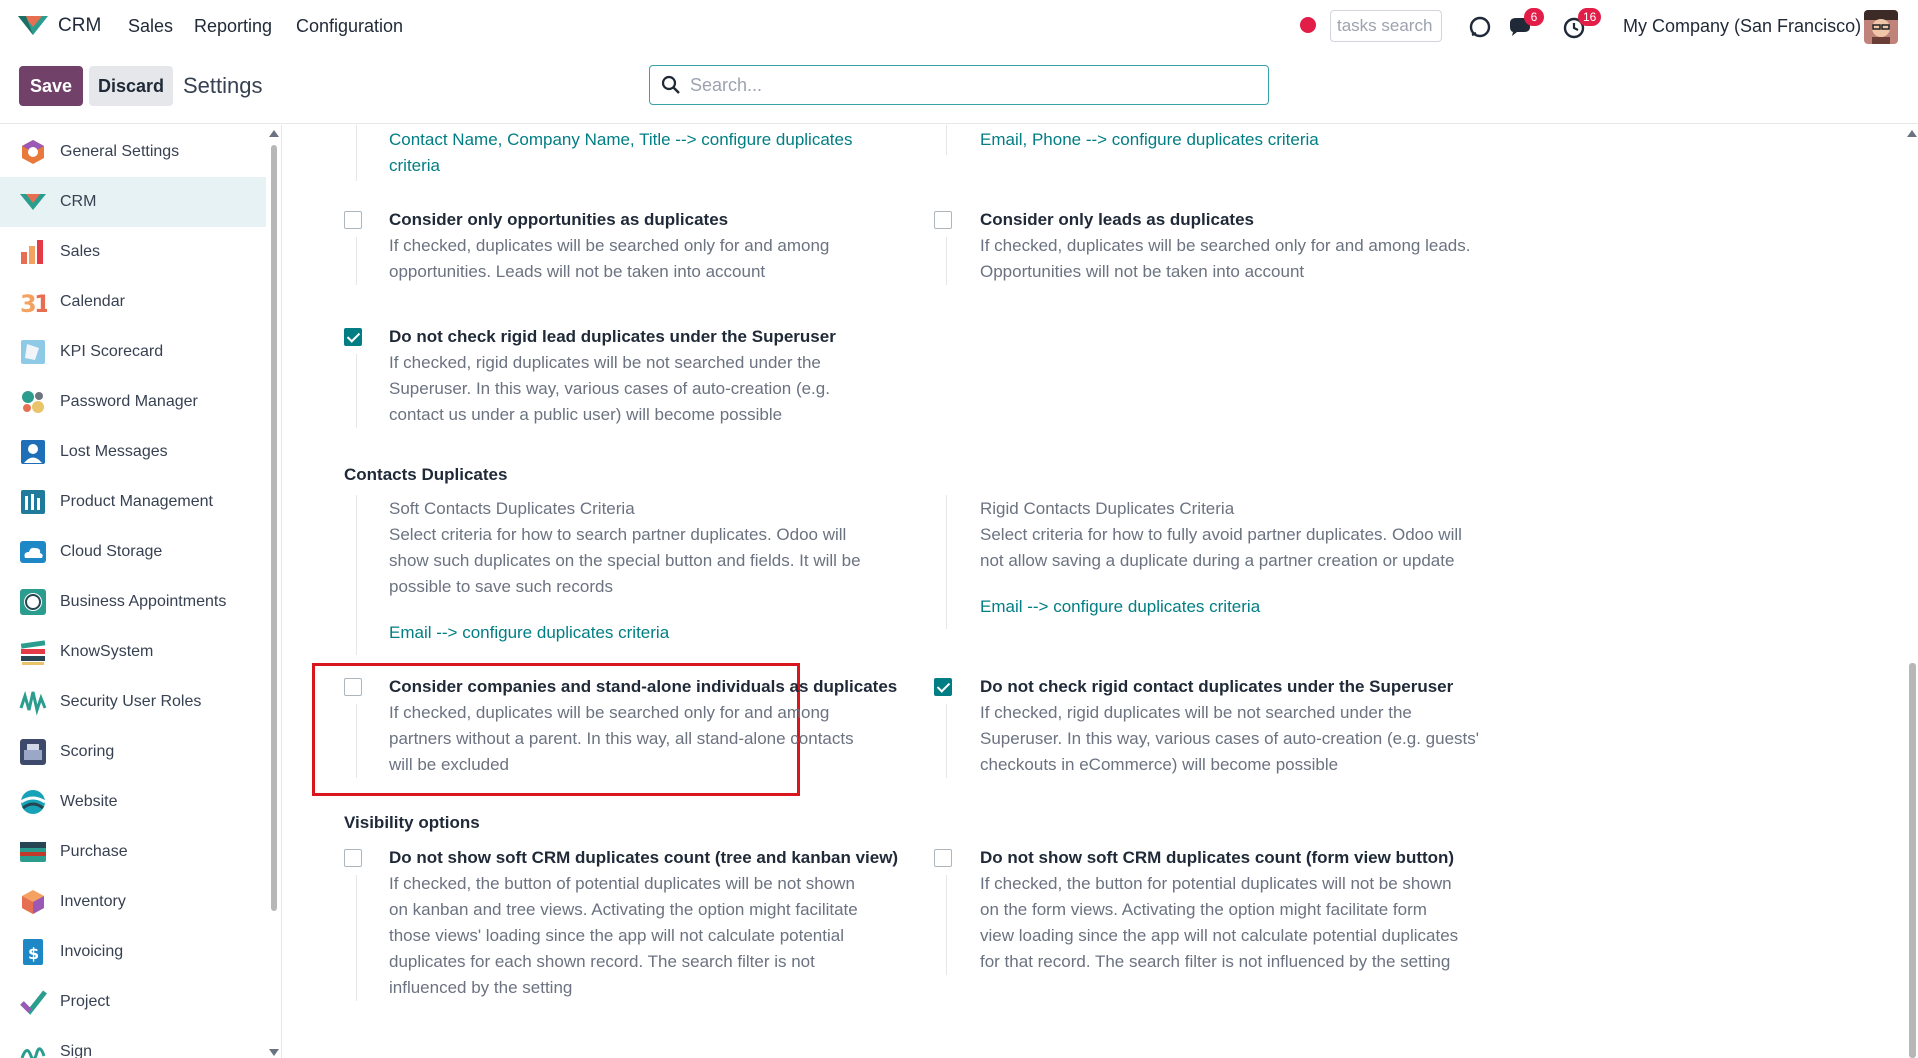  I want to click on sidebar-scroll-thumb, so click(274, 528).